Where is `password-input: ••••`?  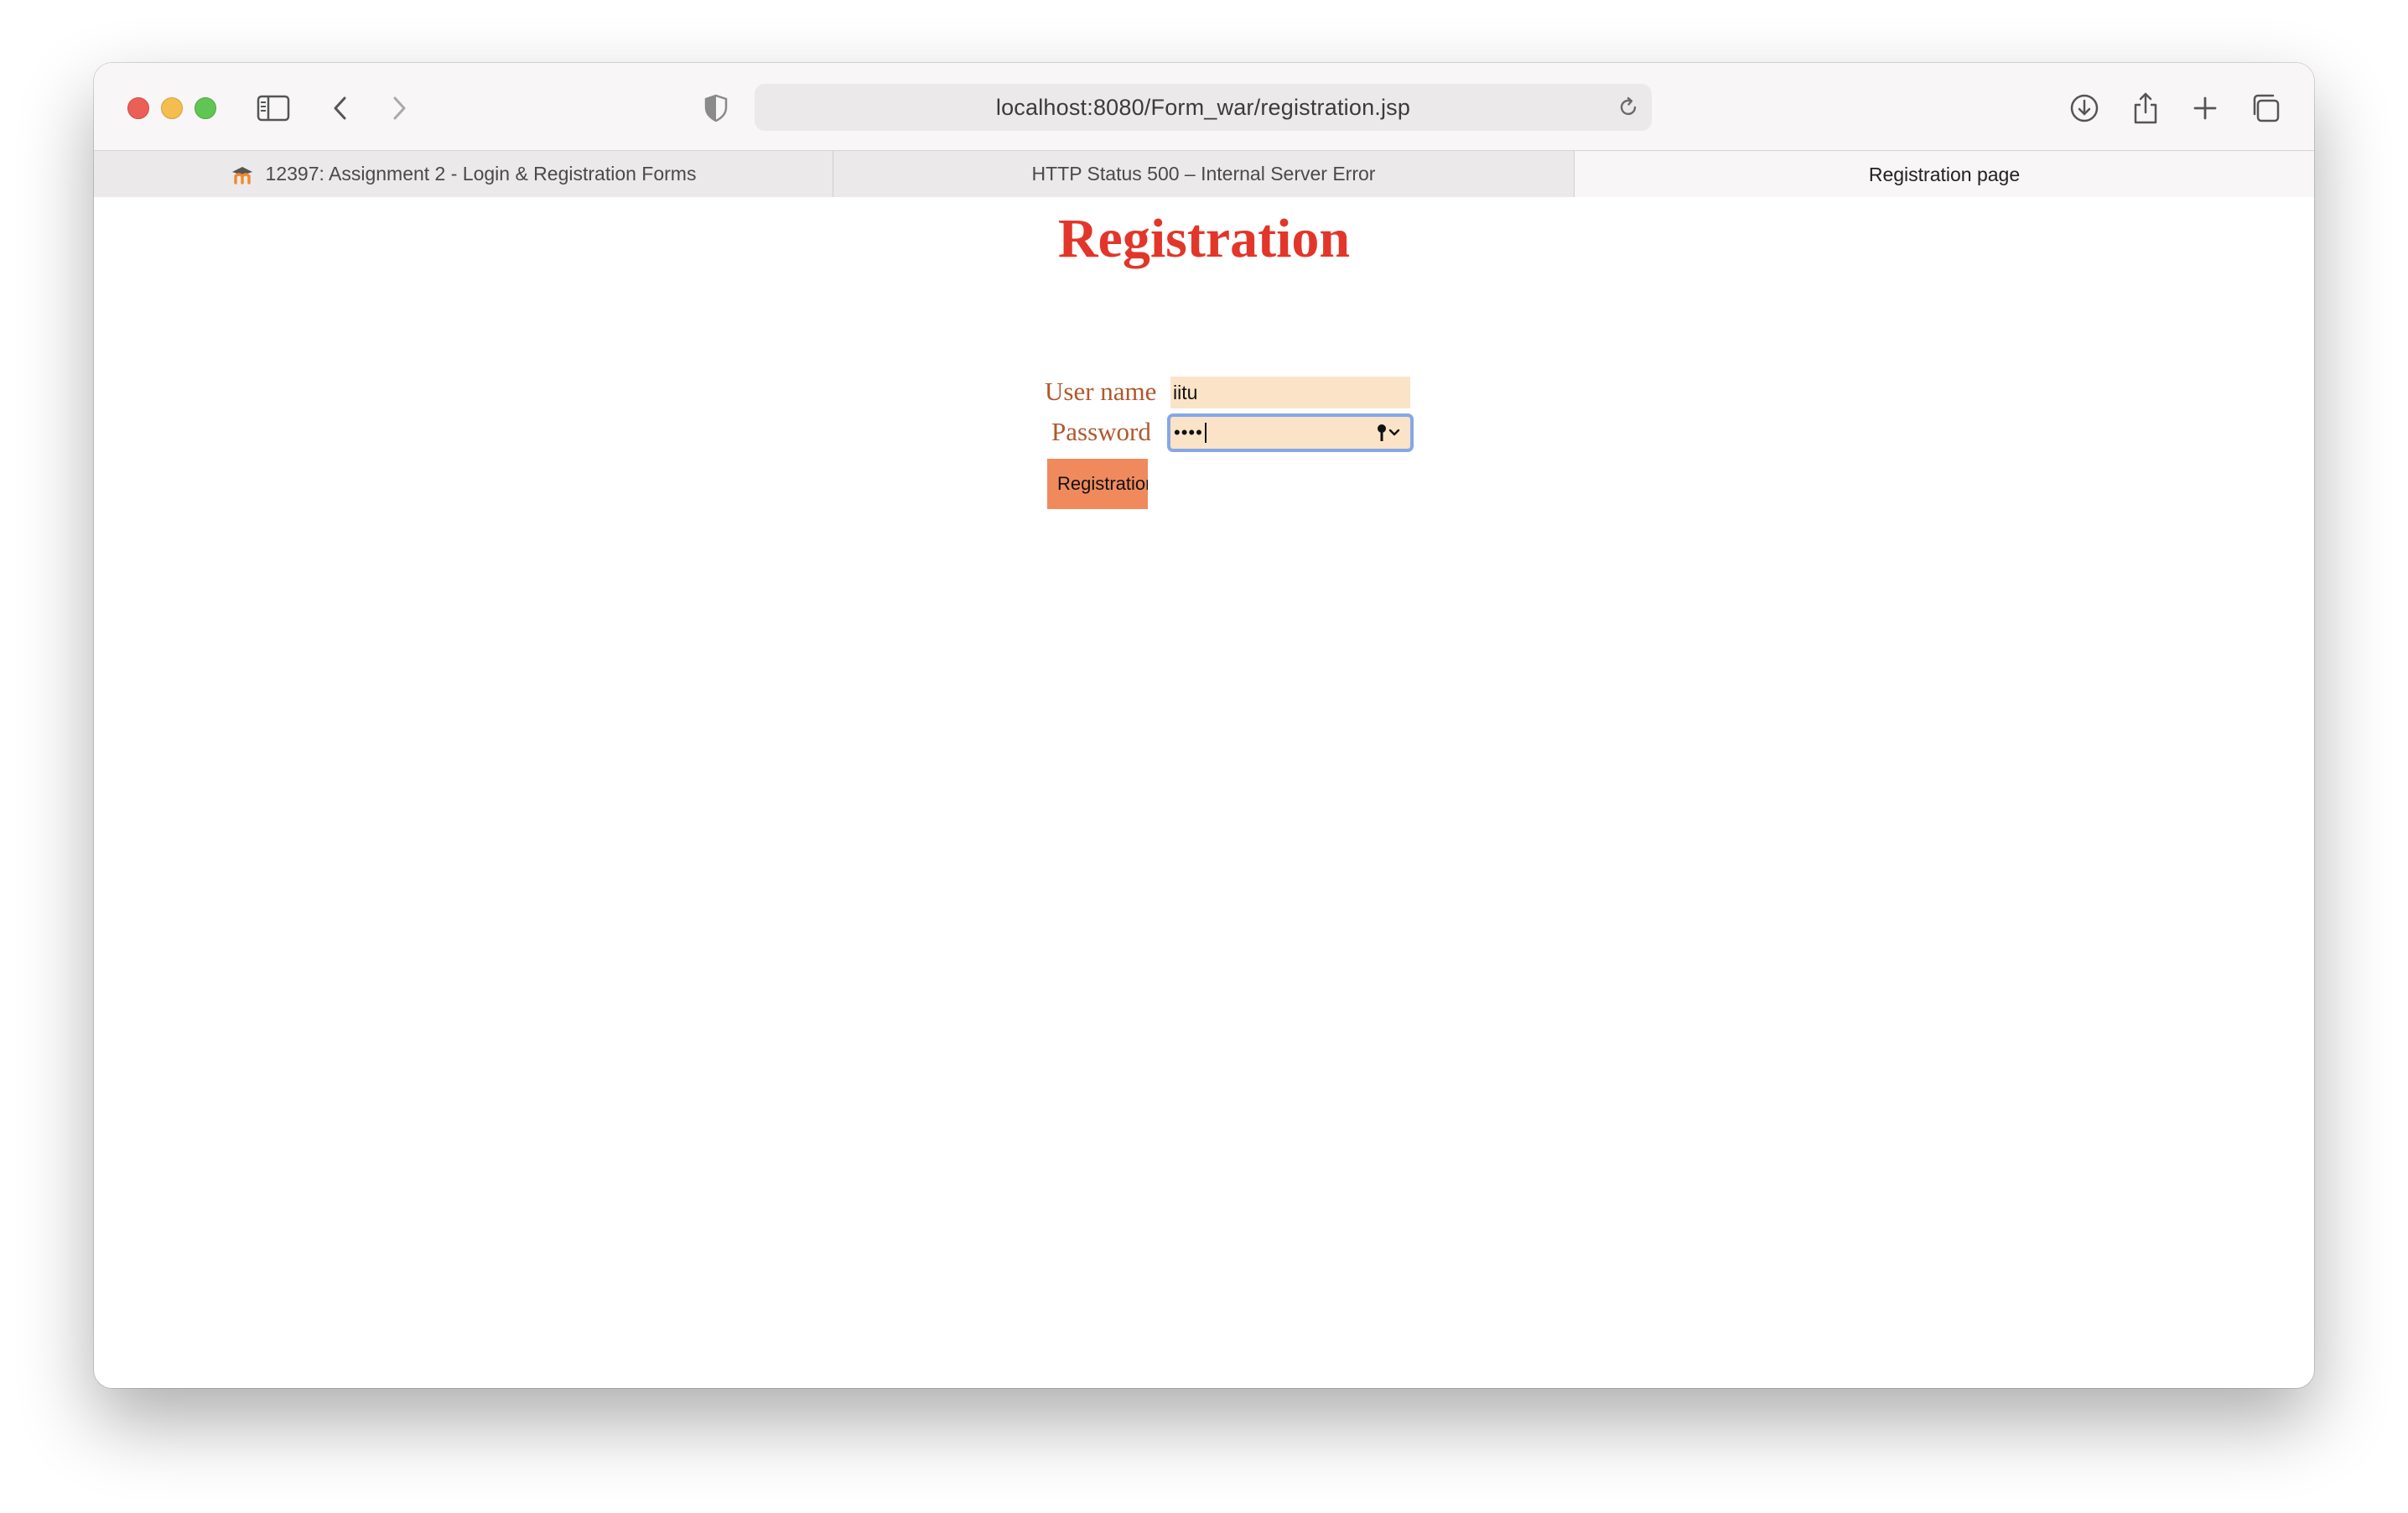 password-input: •••• is located at coordinates (1290, 432).